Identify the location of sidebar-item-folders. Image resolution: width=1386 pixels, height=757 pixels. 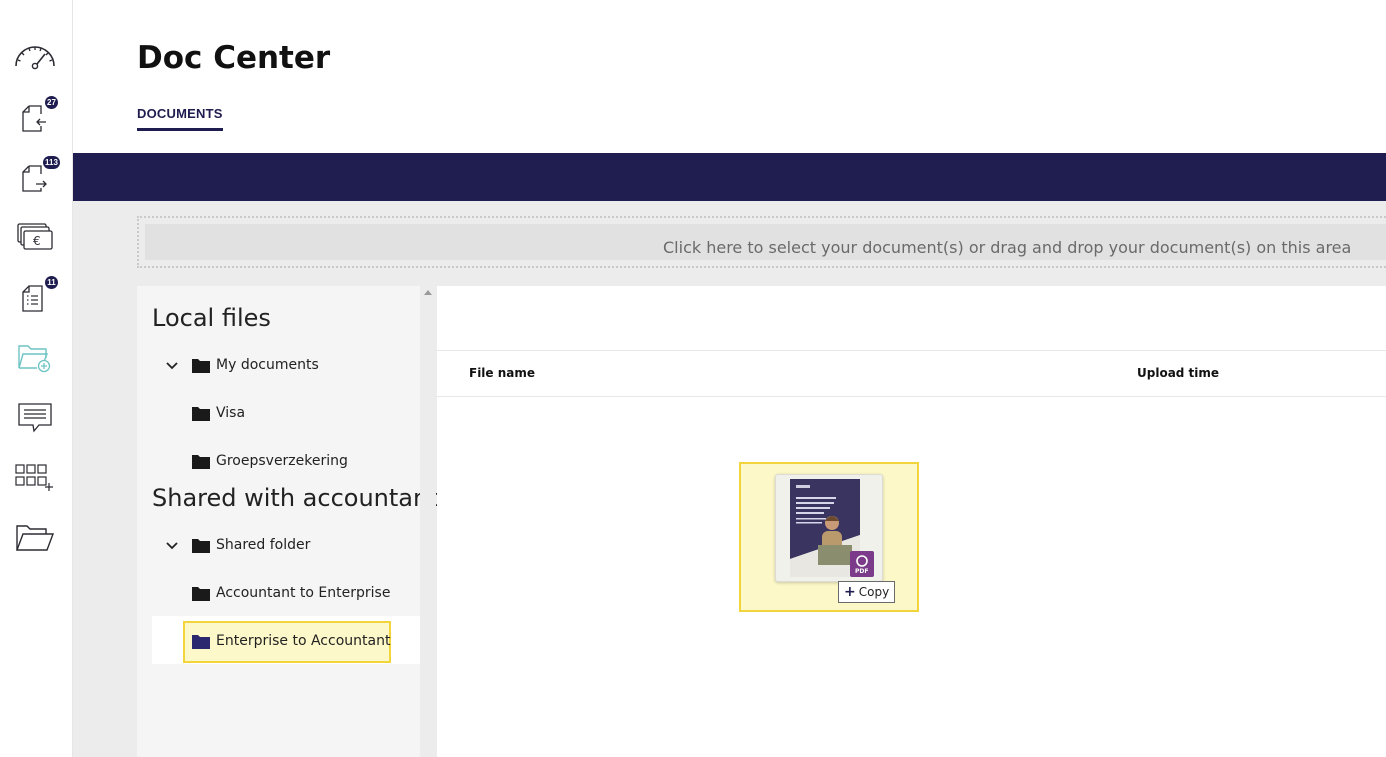
(35, 538).